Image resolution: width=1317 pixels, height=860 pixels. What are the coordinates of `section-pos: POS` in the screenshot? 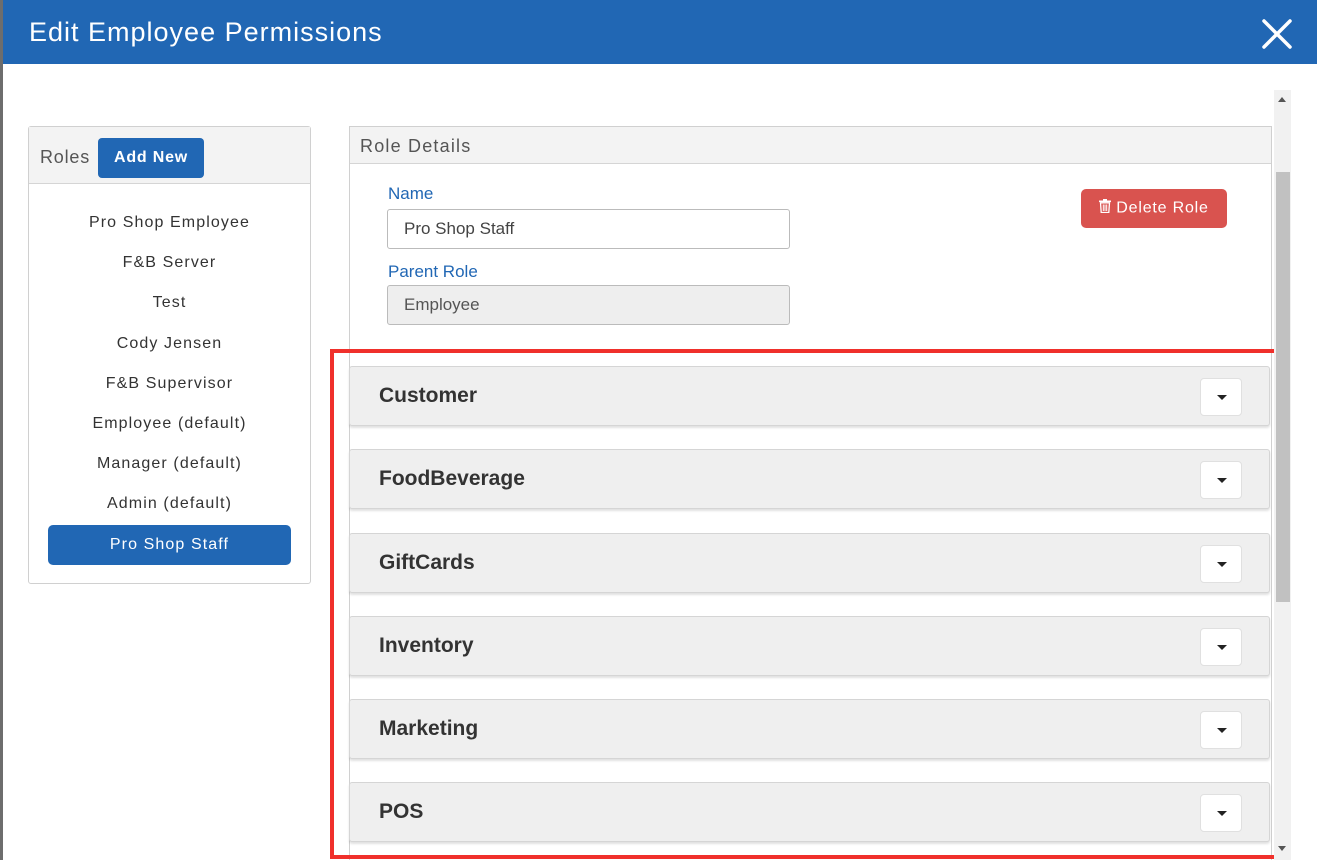 It's located at (809, 812).